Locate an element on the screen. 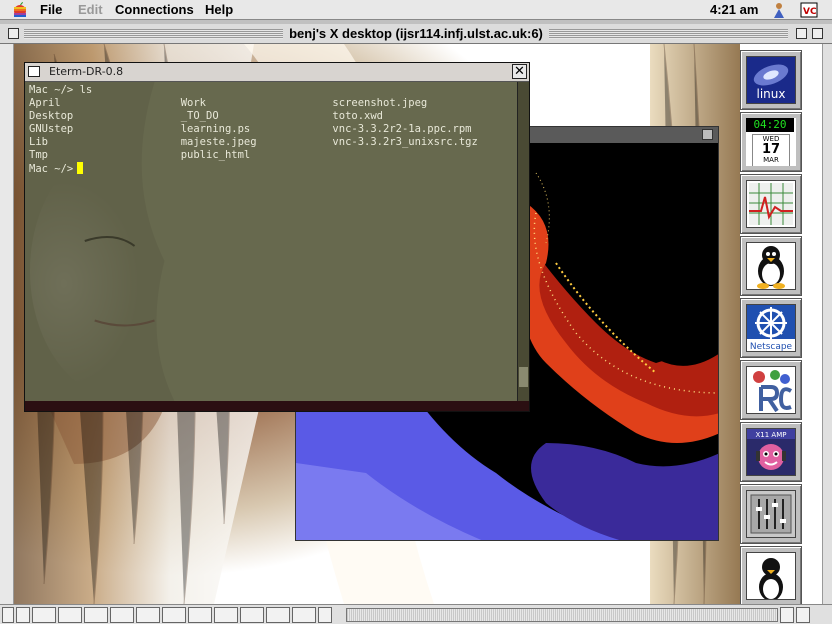  dock-tux is located at coordinates (771, 266).